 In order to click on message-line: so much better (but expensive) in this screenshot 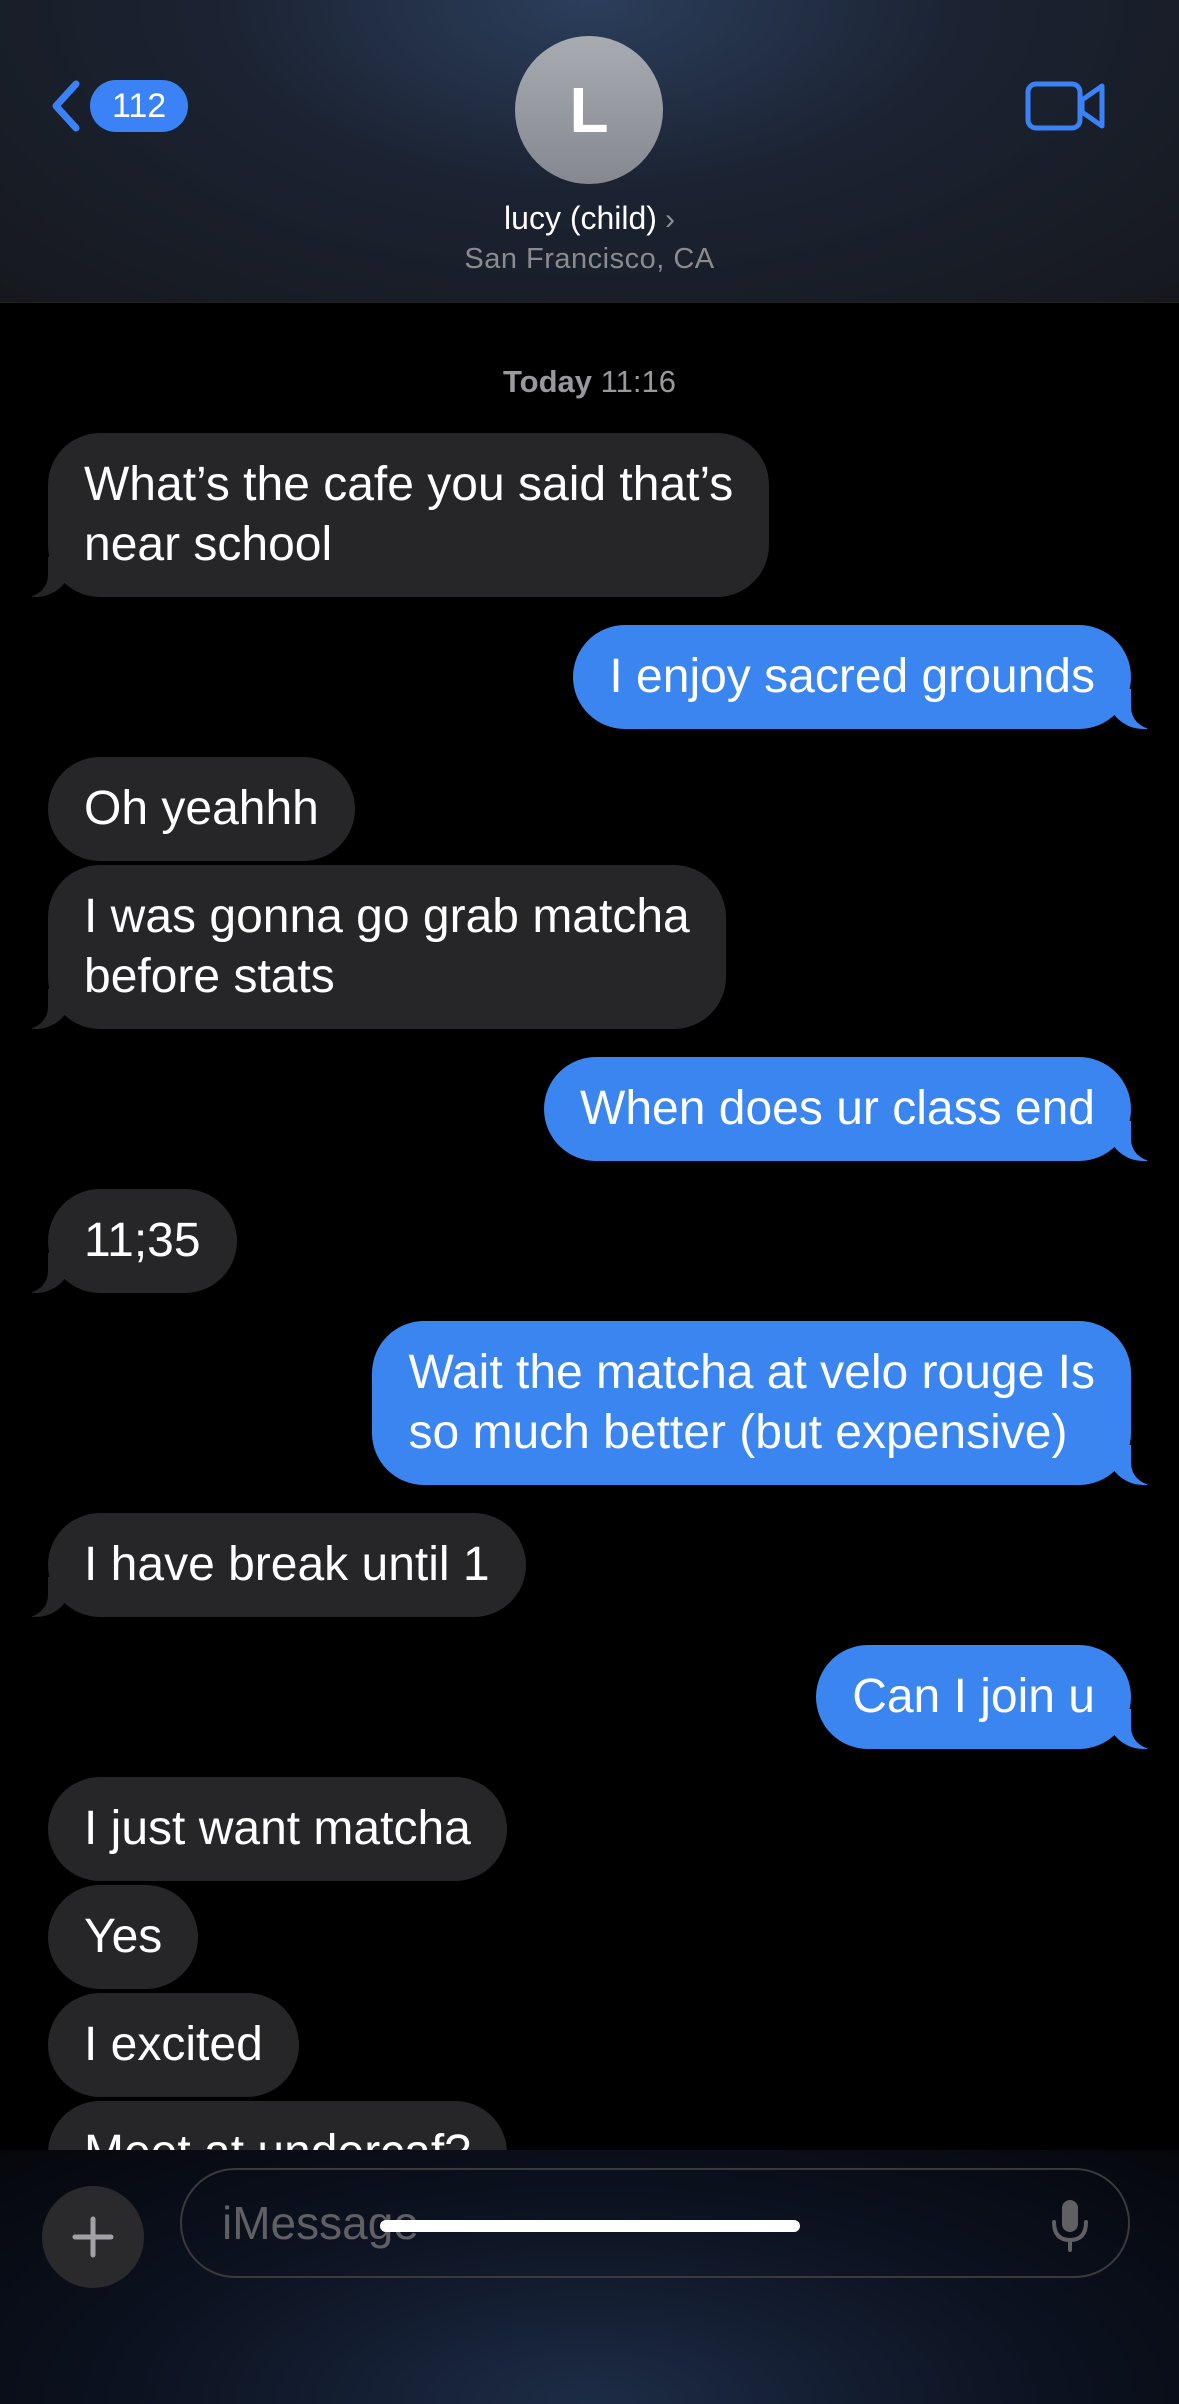, I will do `click(738, 1432)`.